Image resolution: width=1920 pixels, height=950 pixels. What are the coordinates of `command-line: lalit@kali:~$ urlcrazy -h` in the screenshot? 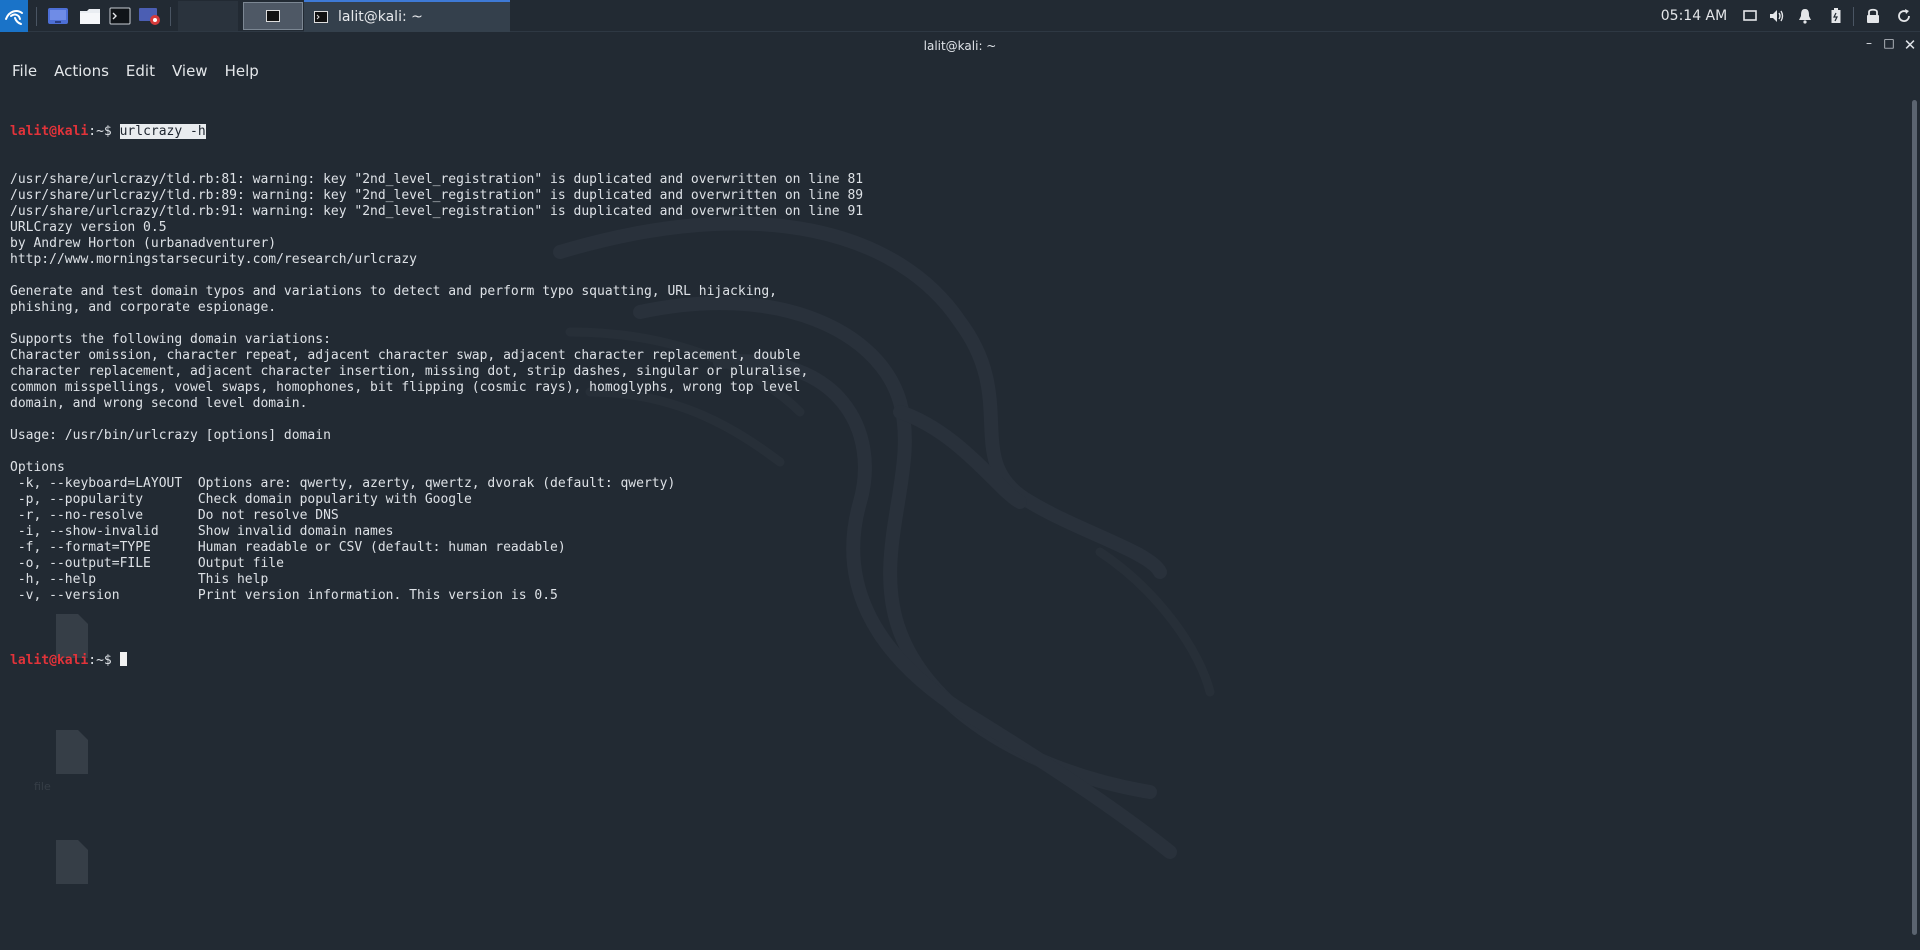 It's located at (955, 132).